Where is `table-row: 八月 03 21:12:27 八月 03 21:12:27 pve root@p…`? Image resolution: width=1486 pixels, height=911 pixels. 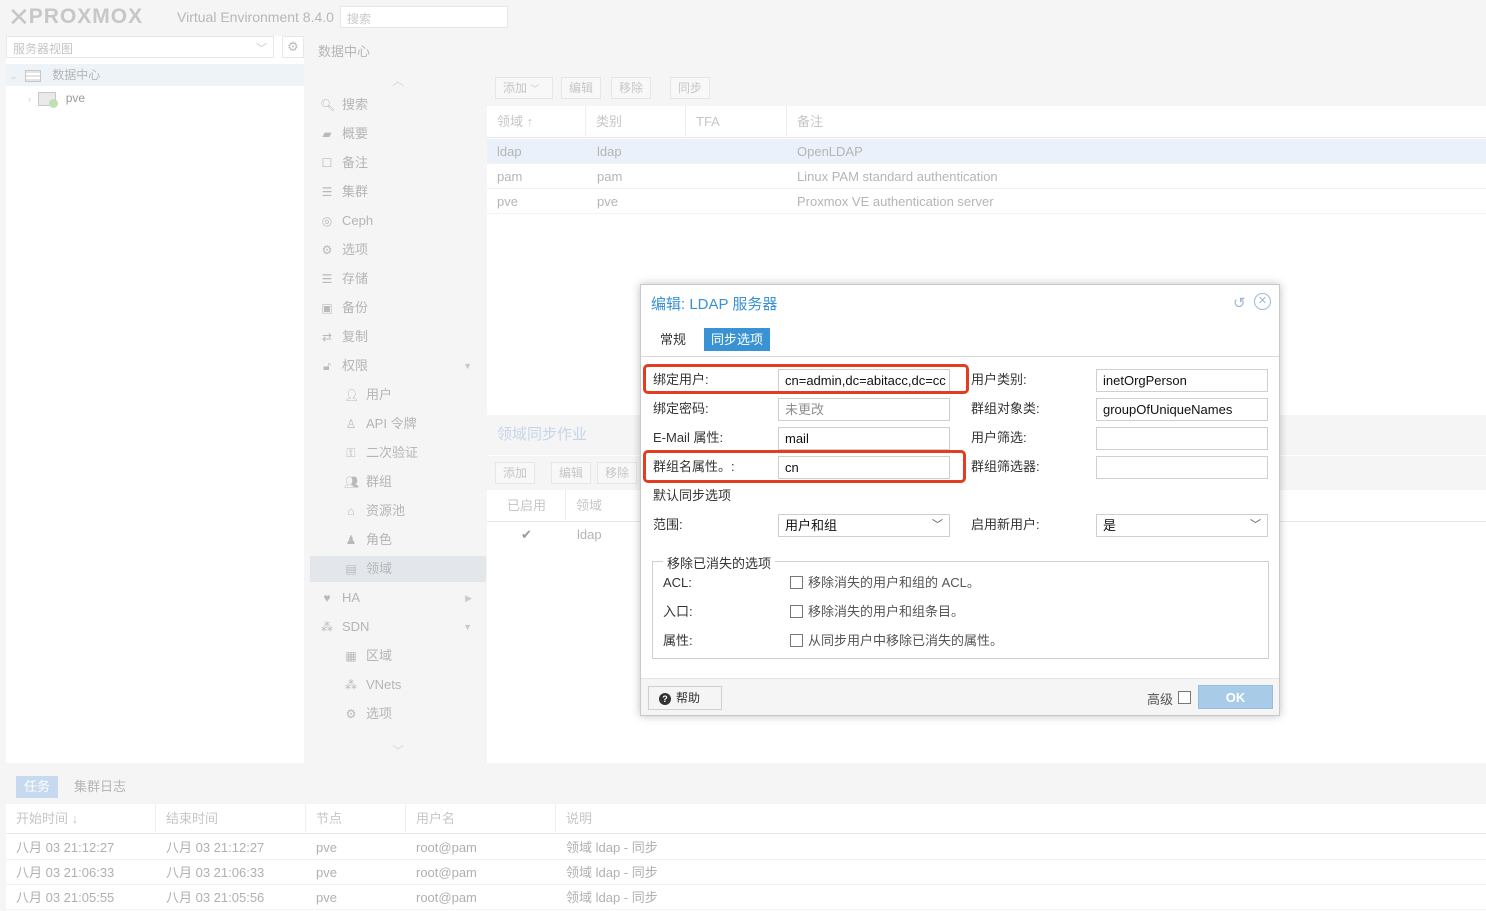 table-row: 八月 03 21:12:27 八月 03 21:12:27 pve root@p… is located at coordinates (746, 847).